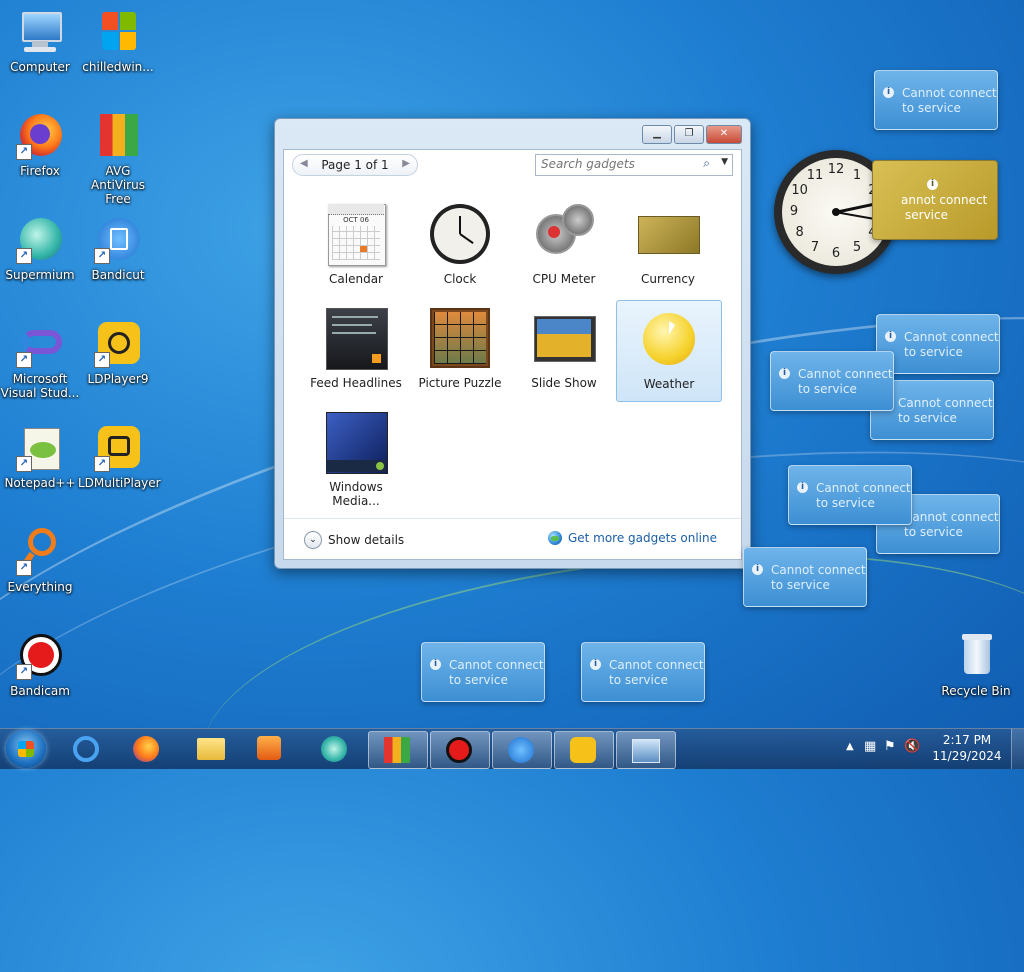  What do you see at coordinates (724, 134) in the screenshot?
I see `close-button: ✕` at bounding box center [724, 134].